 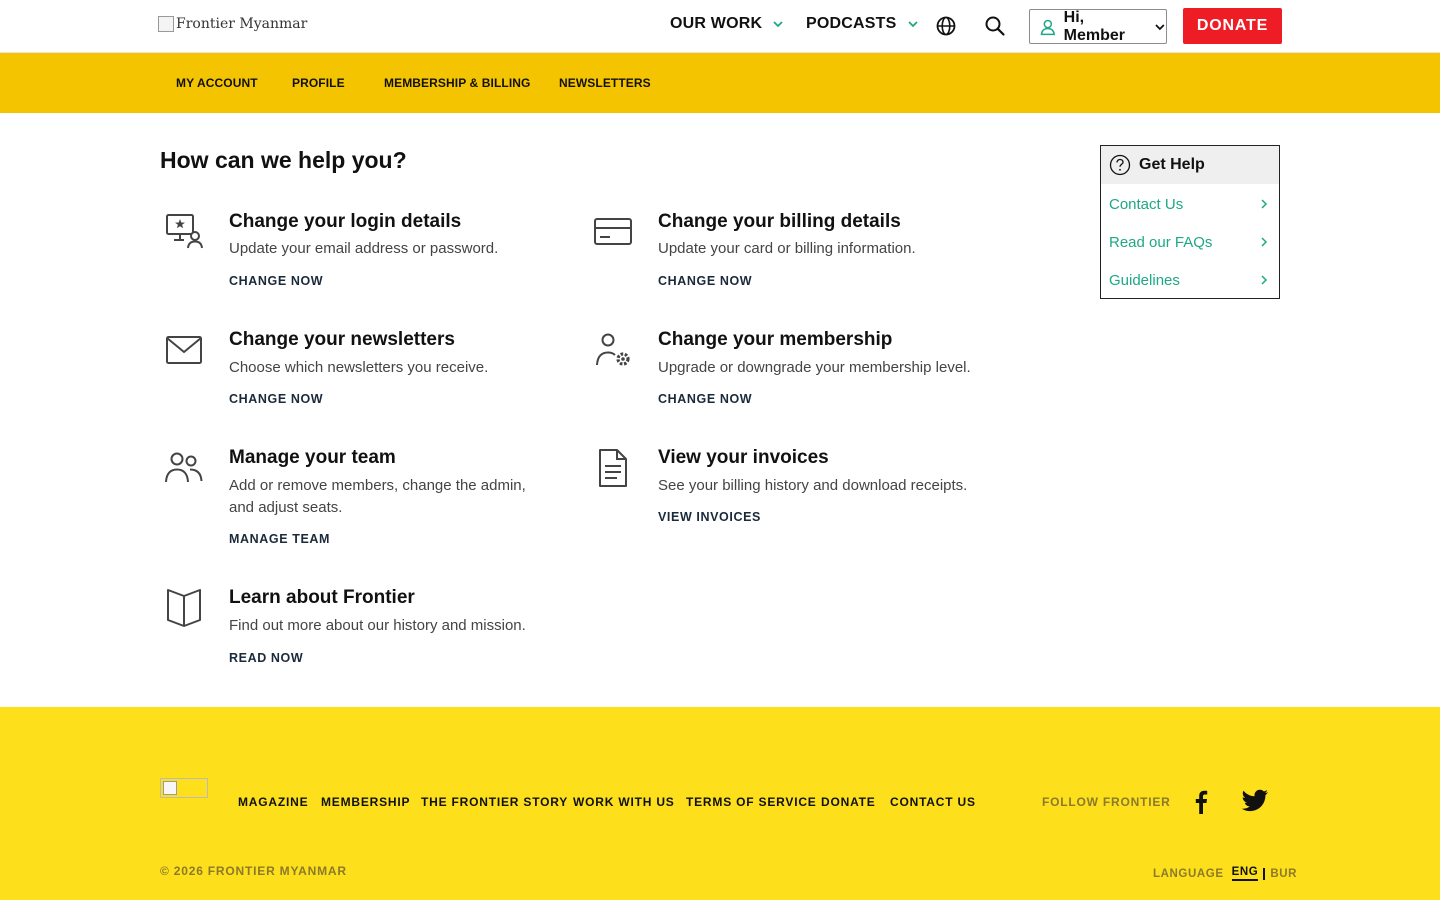 What do you see at coordinates (995, 26) in the screenshot?
I see `search-icon` at bounding box center [995, 26].